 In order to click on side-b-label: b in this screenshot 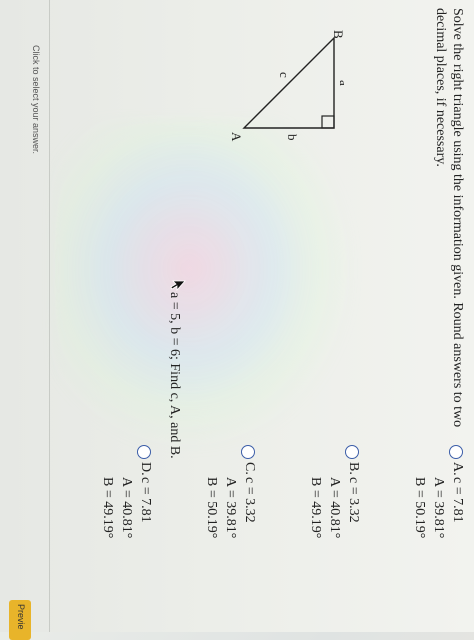, I will do `click(292, 137)`.